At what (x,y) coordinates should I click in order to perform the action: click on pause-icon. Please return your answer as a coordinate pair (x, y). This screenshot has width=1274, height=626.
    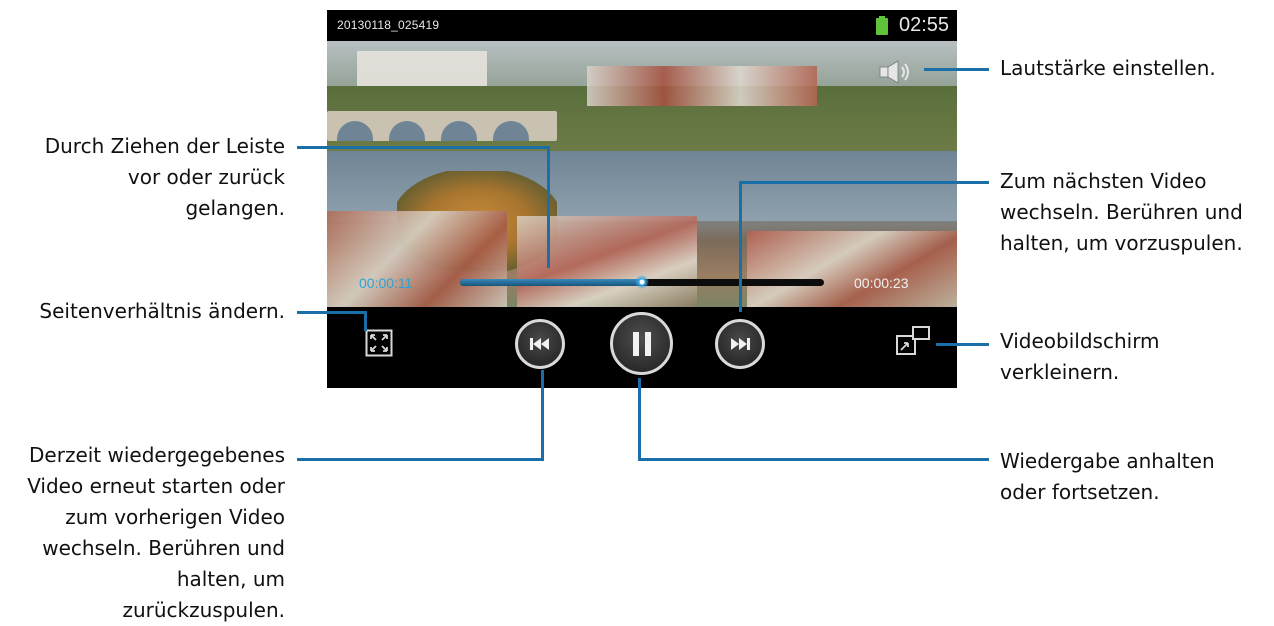
    Looking at the image, I should click on (641, 343).